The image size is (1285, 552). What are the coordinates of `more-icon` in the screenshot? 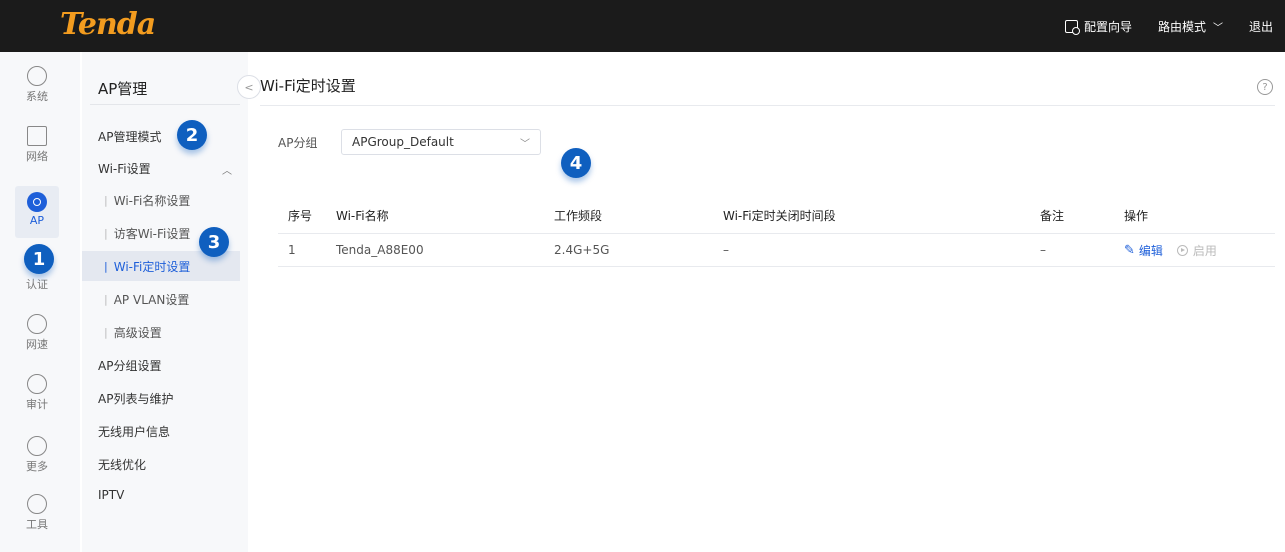 It's located at (37, 446).